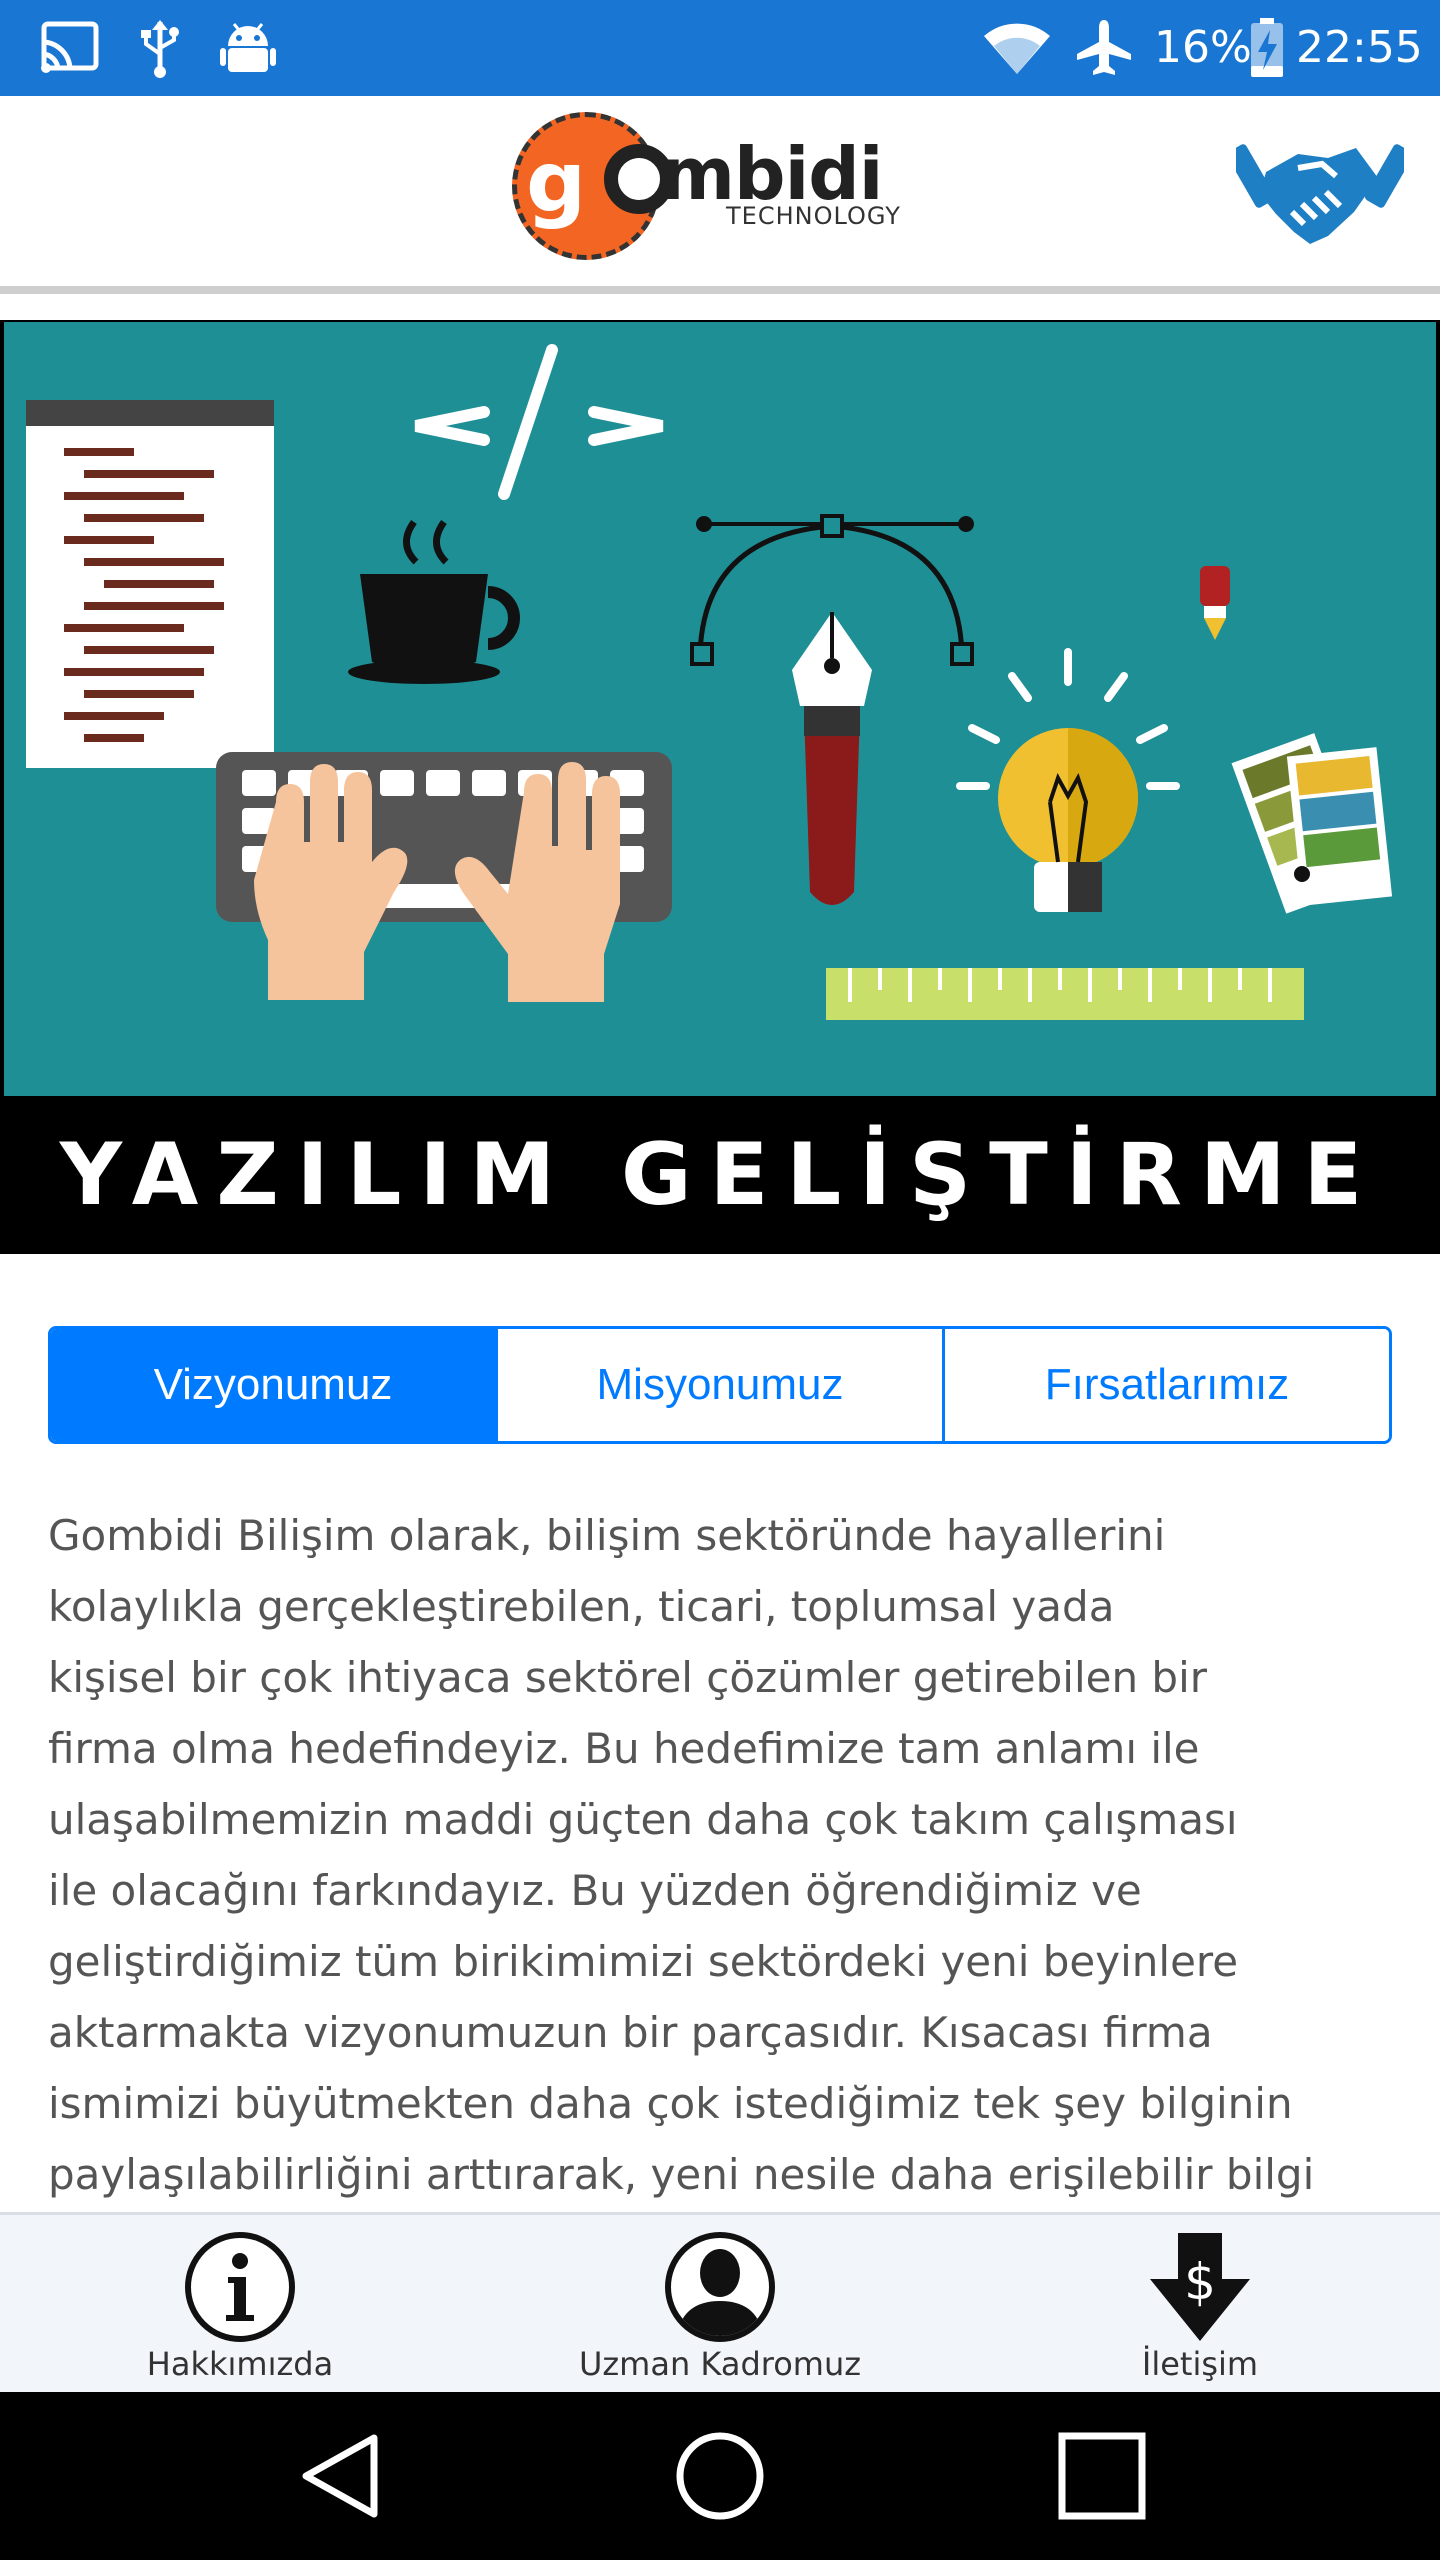  Describe the element at coordinates (340, 2476) in the screenshot. I see `back-icon` at that location.